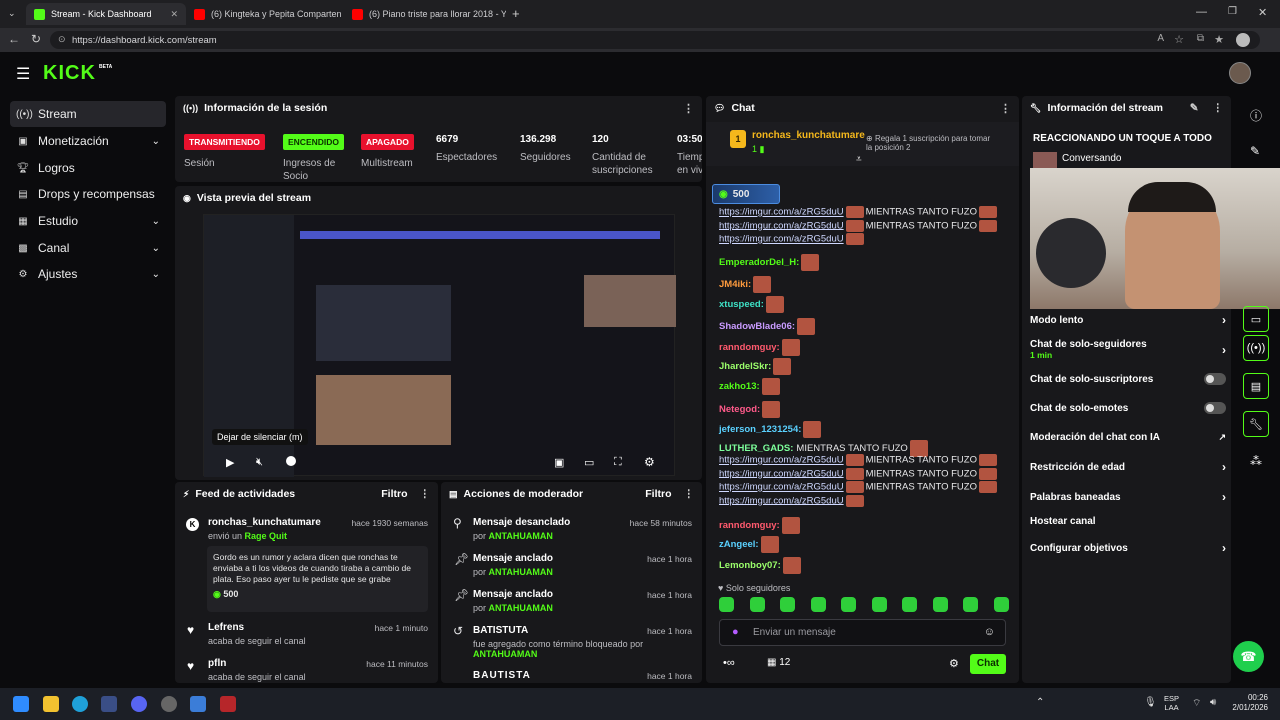  I want to click on language-indicator: ESP LAA, so click(1171, 703).